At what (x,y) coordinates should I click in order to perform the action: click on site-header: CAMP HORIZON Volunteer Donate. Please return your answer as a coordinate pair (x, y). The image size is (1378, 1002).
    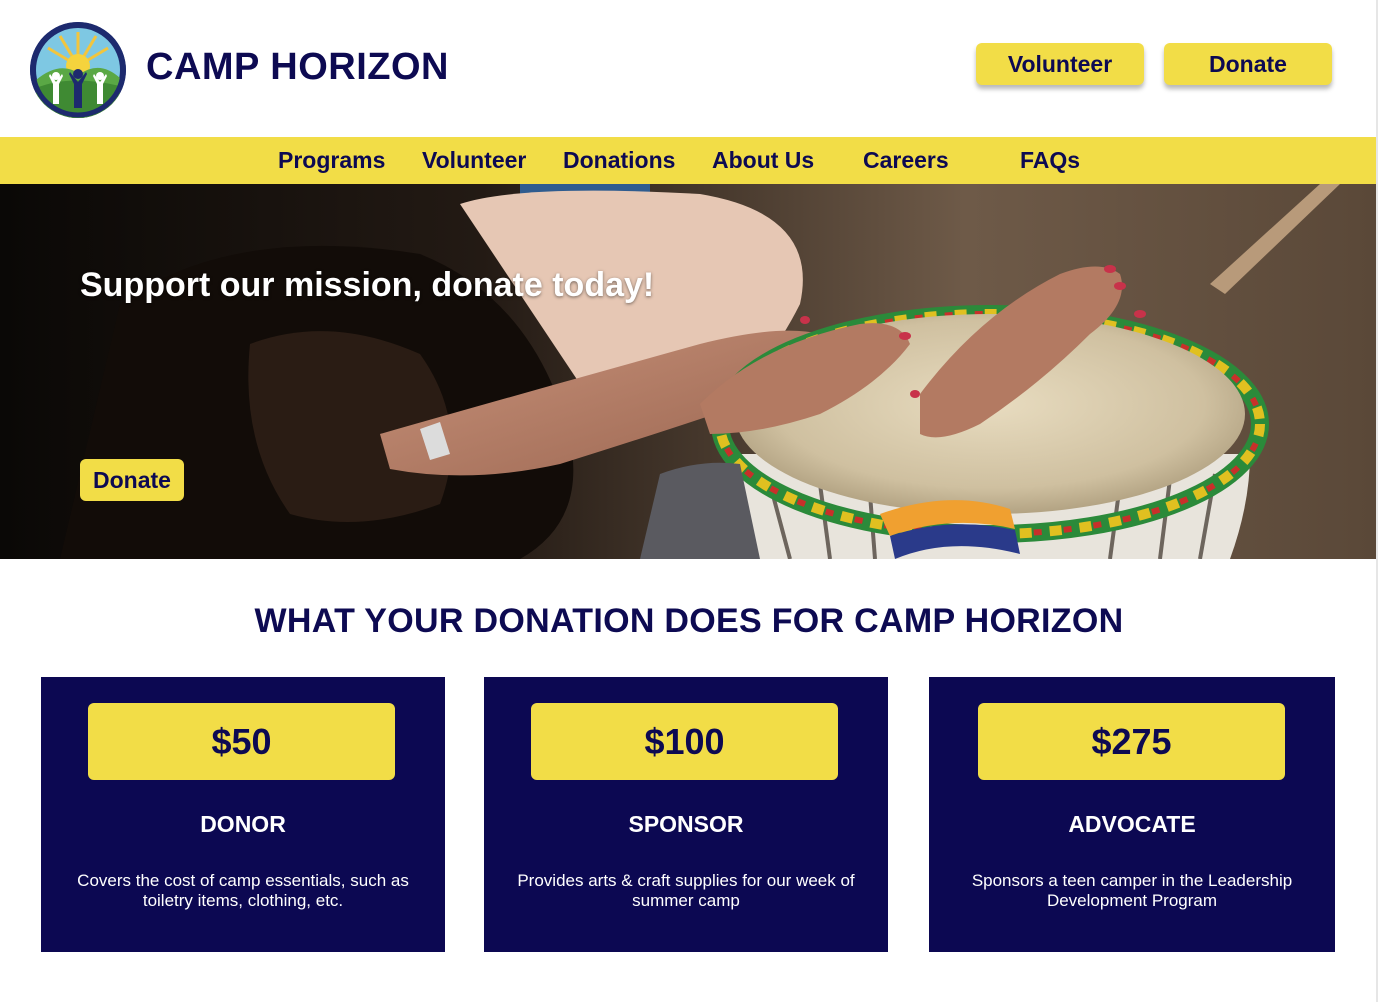
    Looking at the image, I should click on (689, 68).